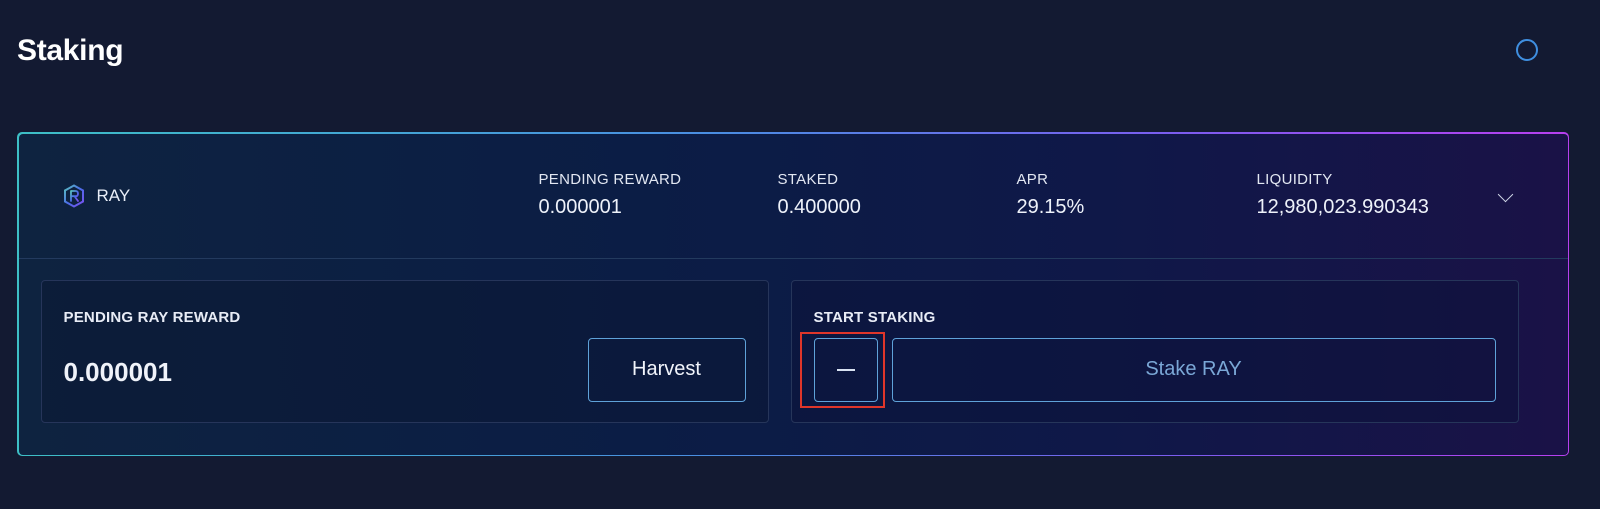  I want to click on stat-liquidity: LIQUIDITY 12,980,023.990343, so click(1343, 195).